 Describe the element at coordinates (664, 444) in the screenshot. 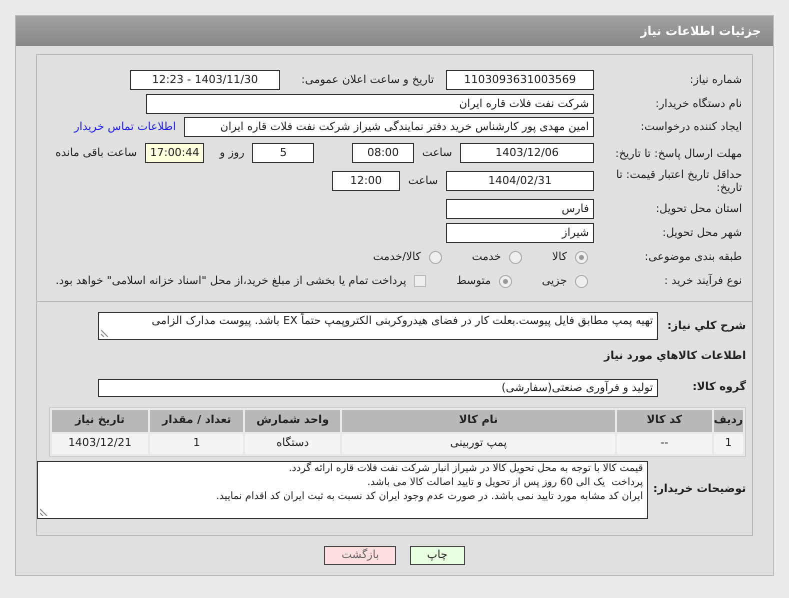

I see `table-cell: --` at that location.